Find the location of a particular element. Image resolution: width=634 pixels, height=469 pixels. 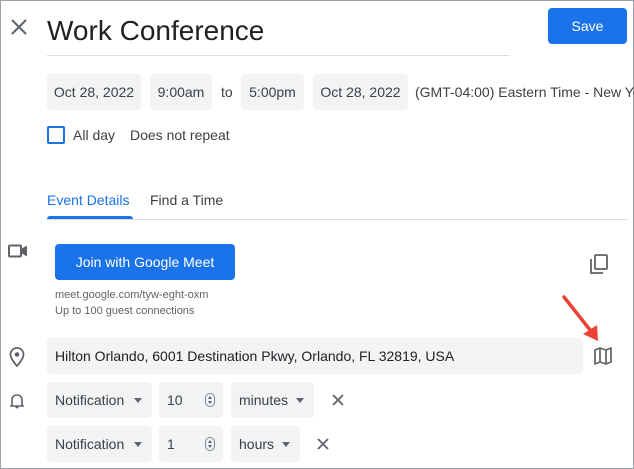

start-time-field: 9:00am is located at coordinates (181, 92).